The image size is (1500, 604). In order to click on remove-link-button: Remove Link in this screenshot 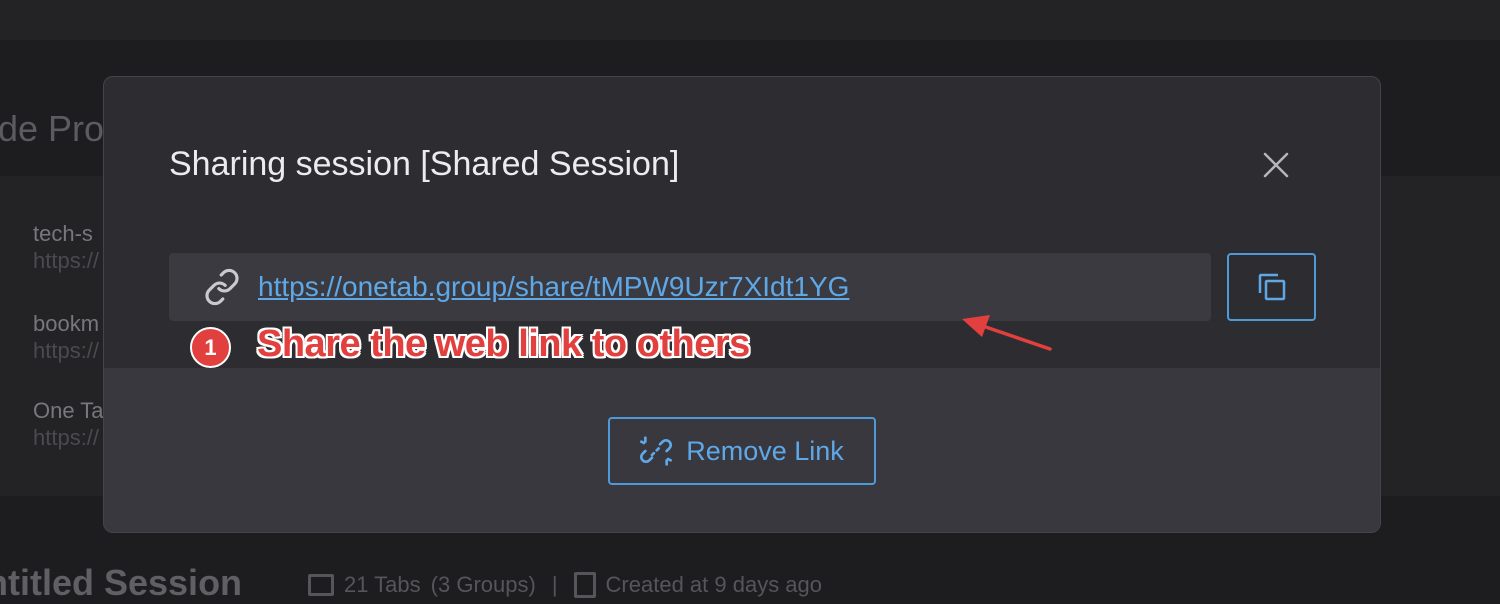, I will do `click(742, 451)`.